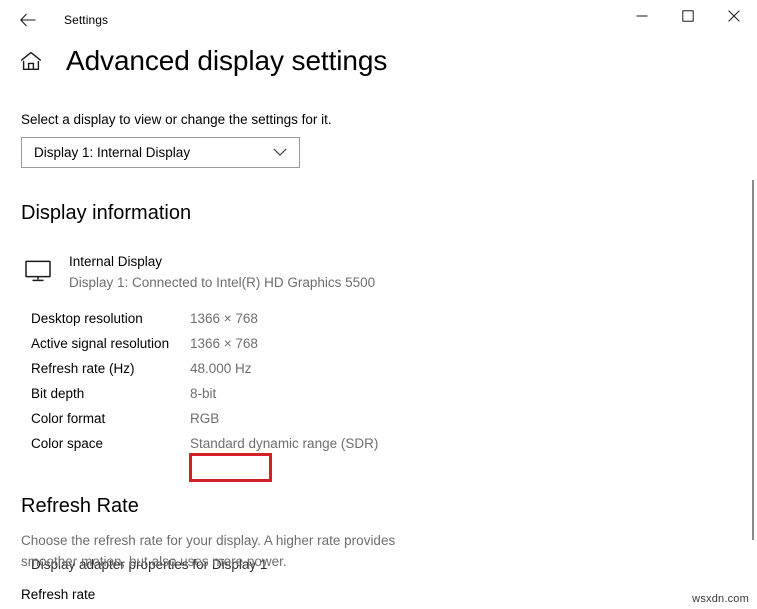 This screenshot has height=609, width=757. Describe the element at coordinates (720, 599) in the screenshot. I see `watermark: wsxdn.com` at that location.